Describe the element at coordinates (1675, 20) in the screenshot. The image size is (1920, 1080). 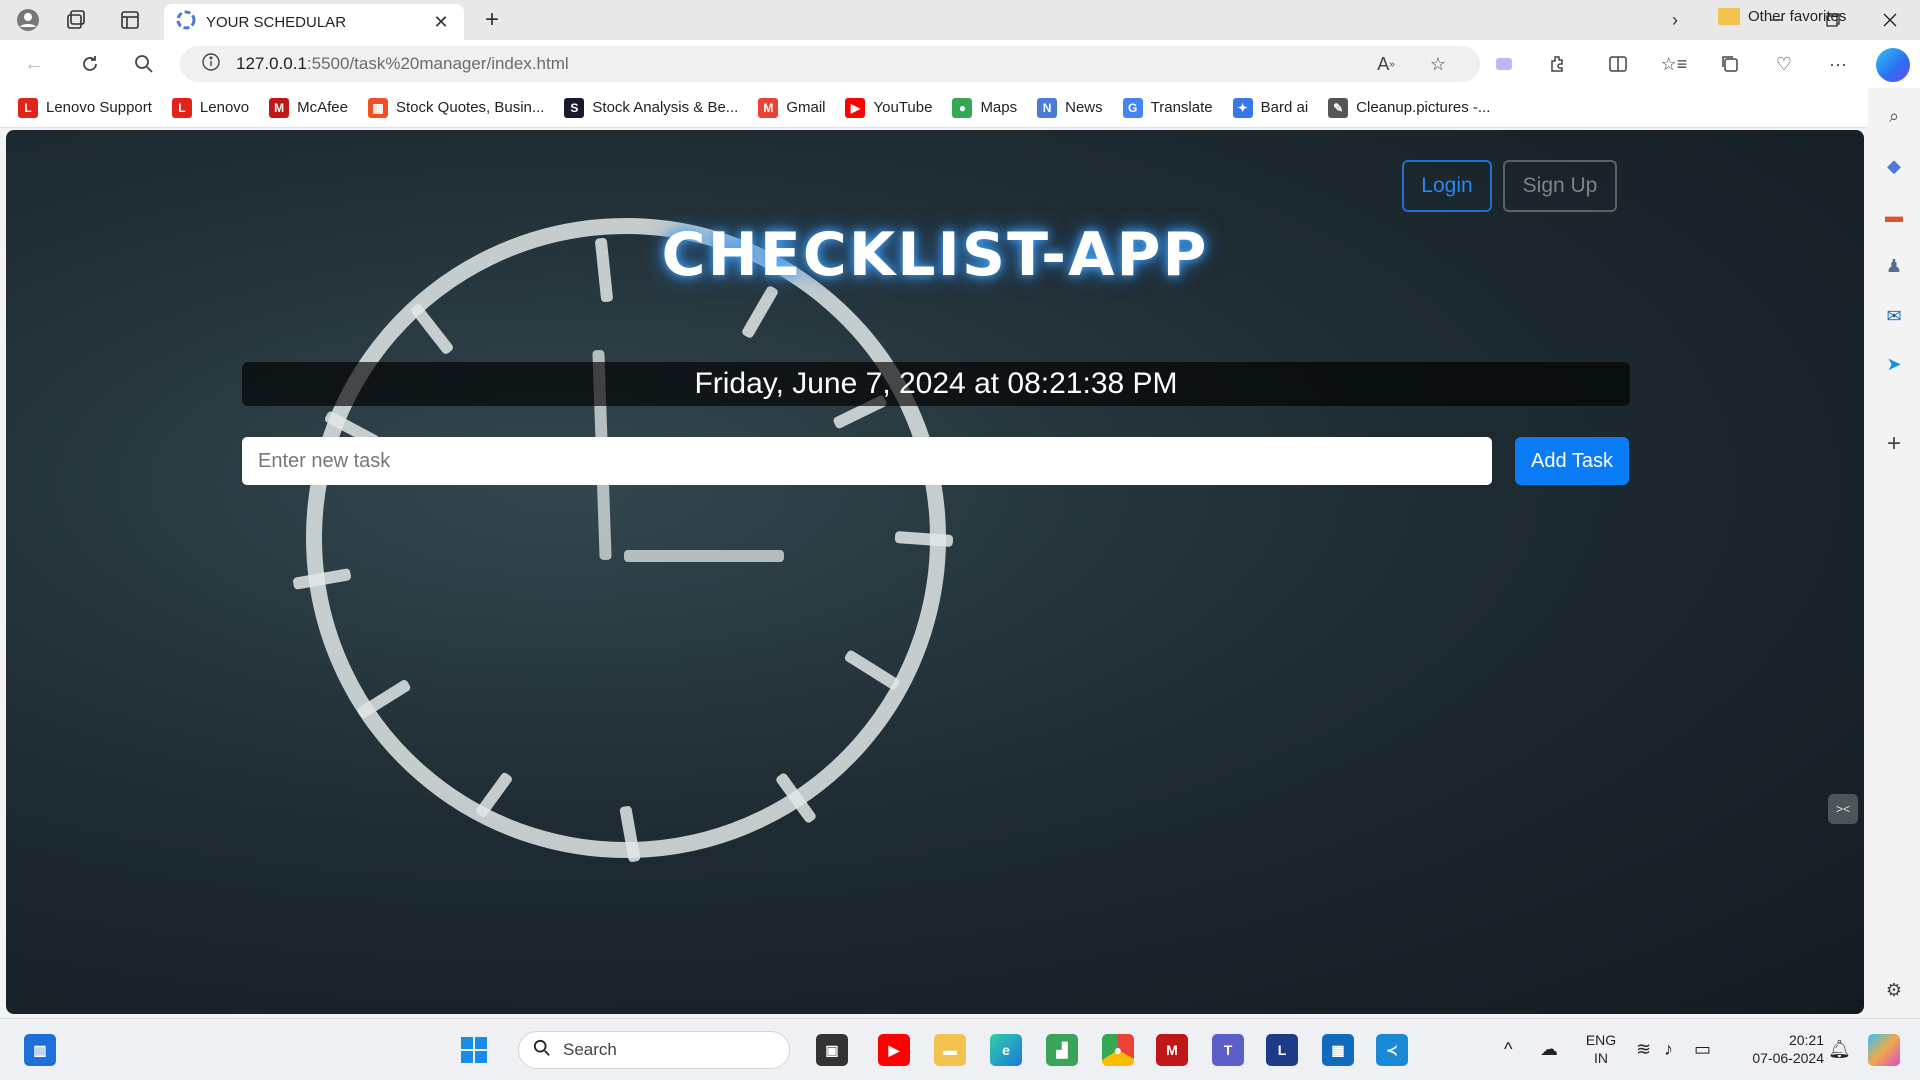
I see `chevron-right-icon: ›` at that location.